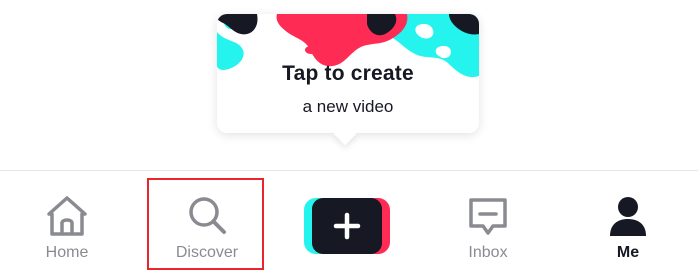  Describe the element at coordinates (348, 106) in the screenshot. I see `tooltip-subtitle: a new video` at that location.